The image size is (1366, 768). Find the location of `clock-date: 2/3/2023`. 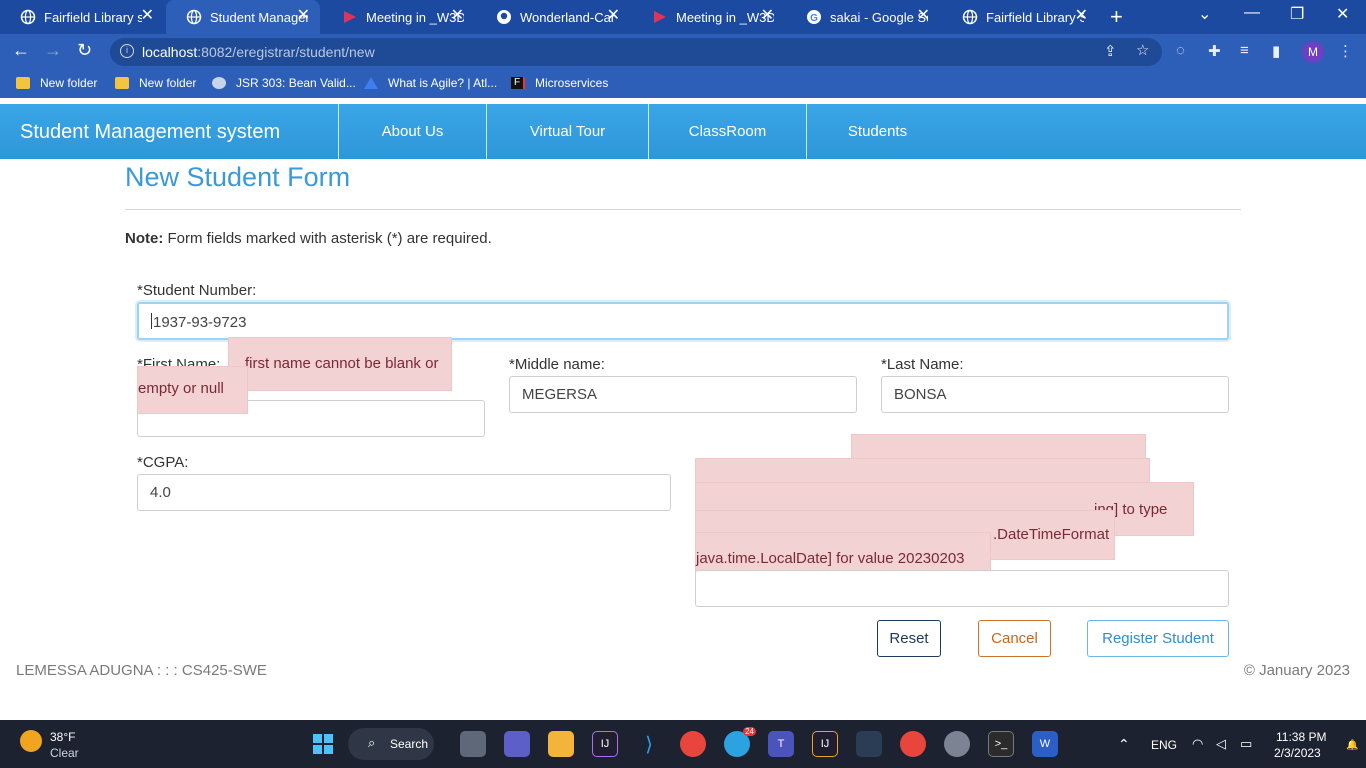

clock-date: 2/3/2023 is located at coordinates (1297, 753).